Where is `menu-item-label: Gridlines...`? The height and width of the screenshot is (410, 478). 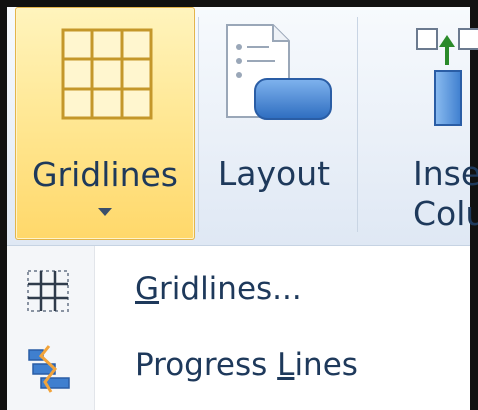 menu-item-label: Gridlines... is located at coordinates (218, 289).